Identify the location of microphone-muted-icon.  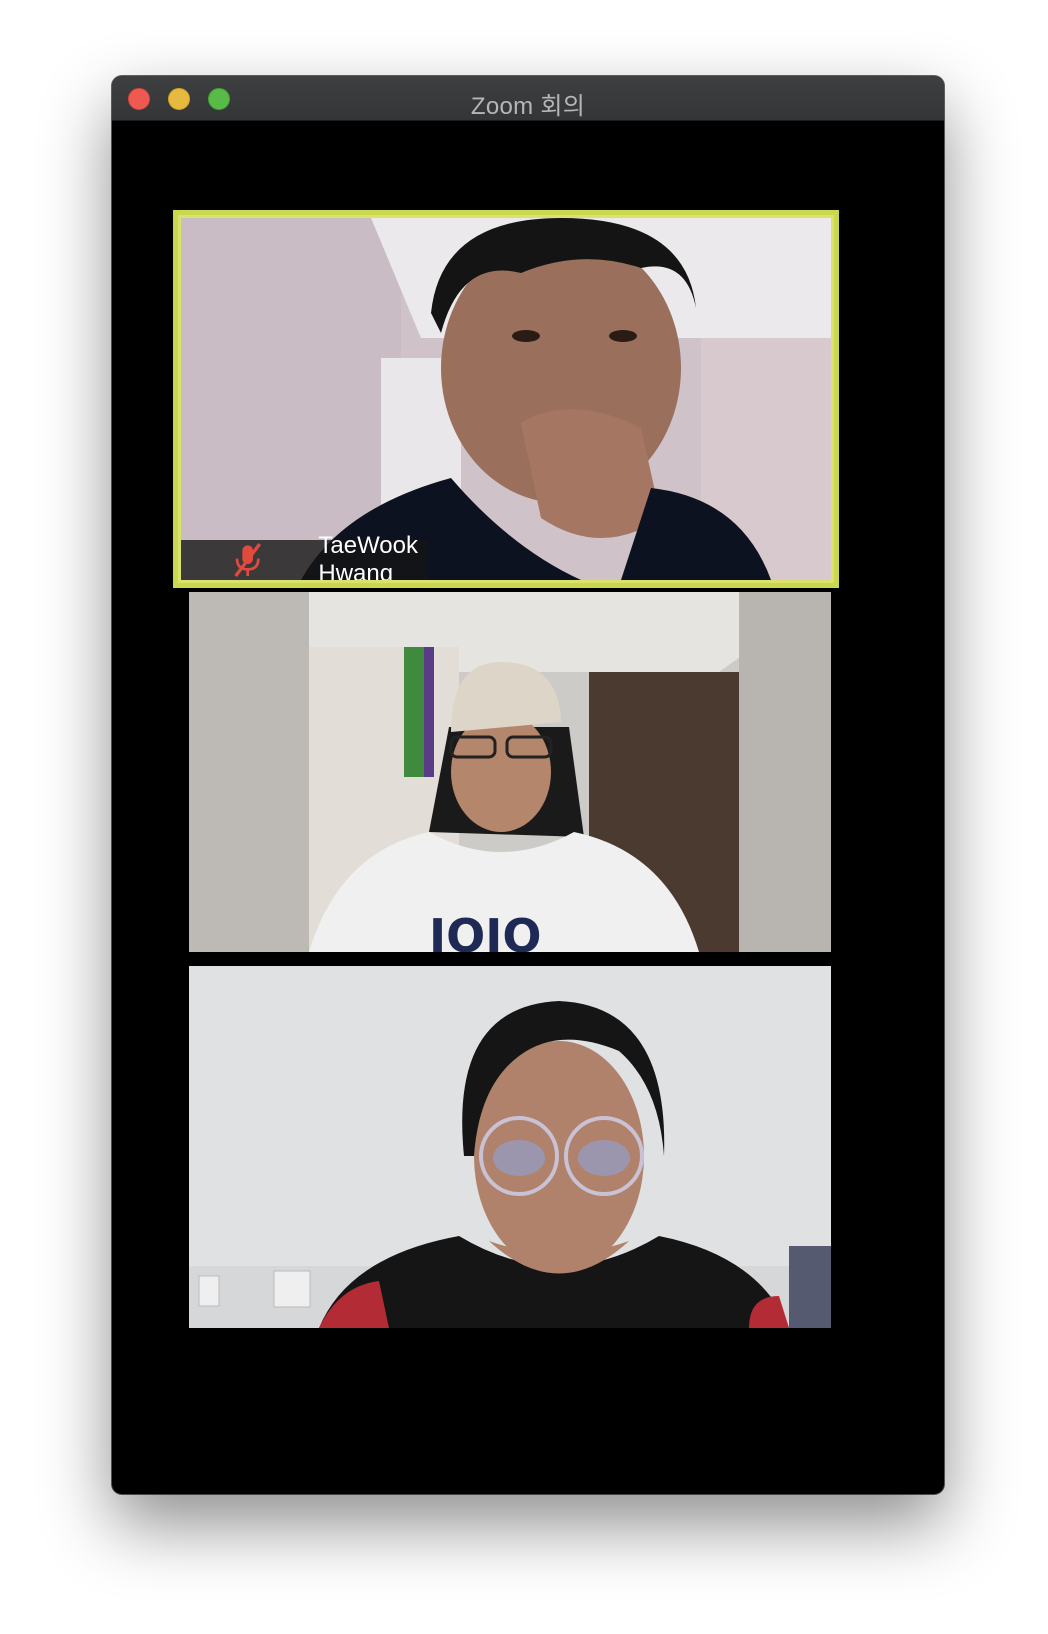
(248, 560).